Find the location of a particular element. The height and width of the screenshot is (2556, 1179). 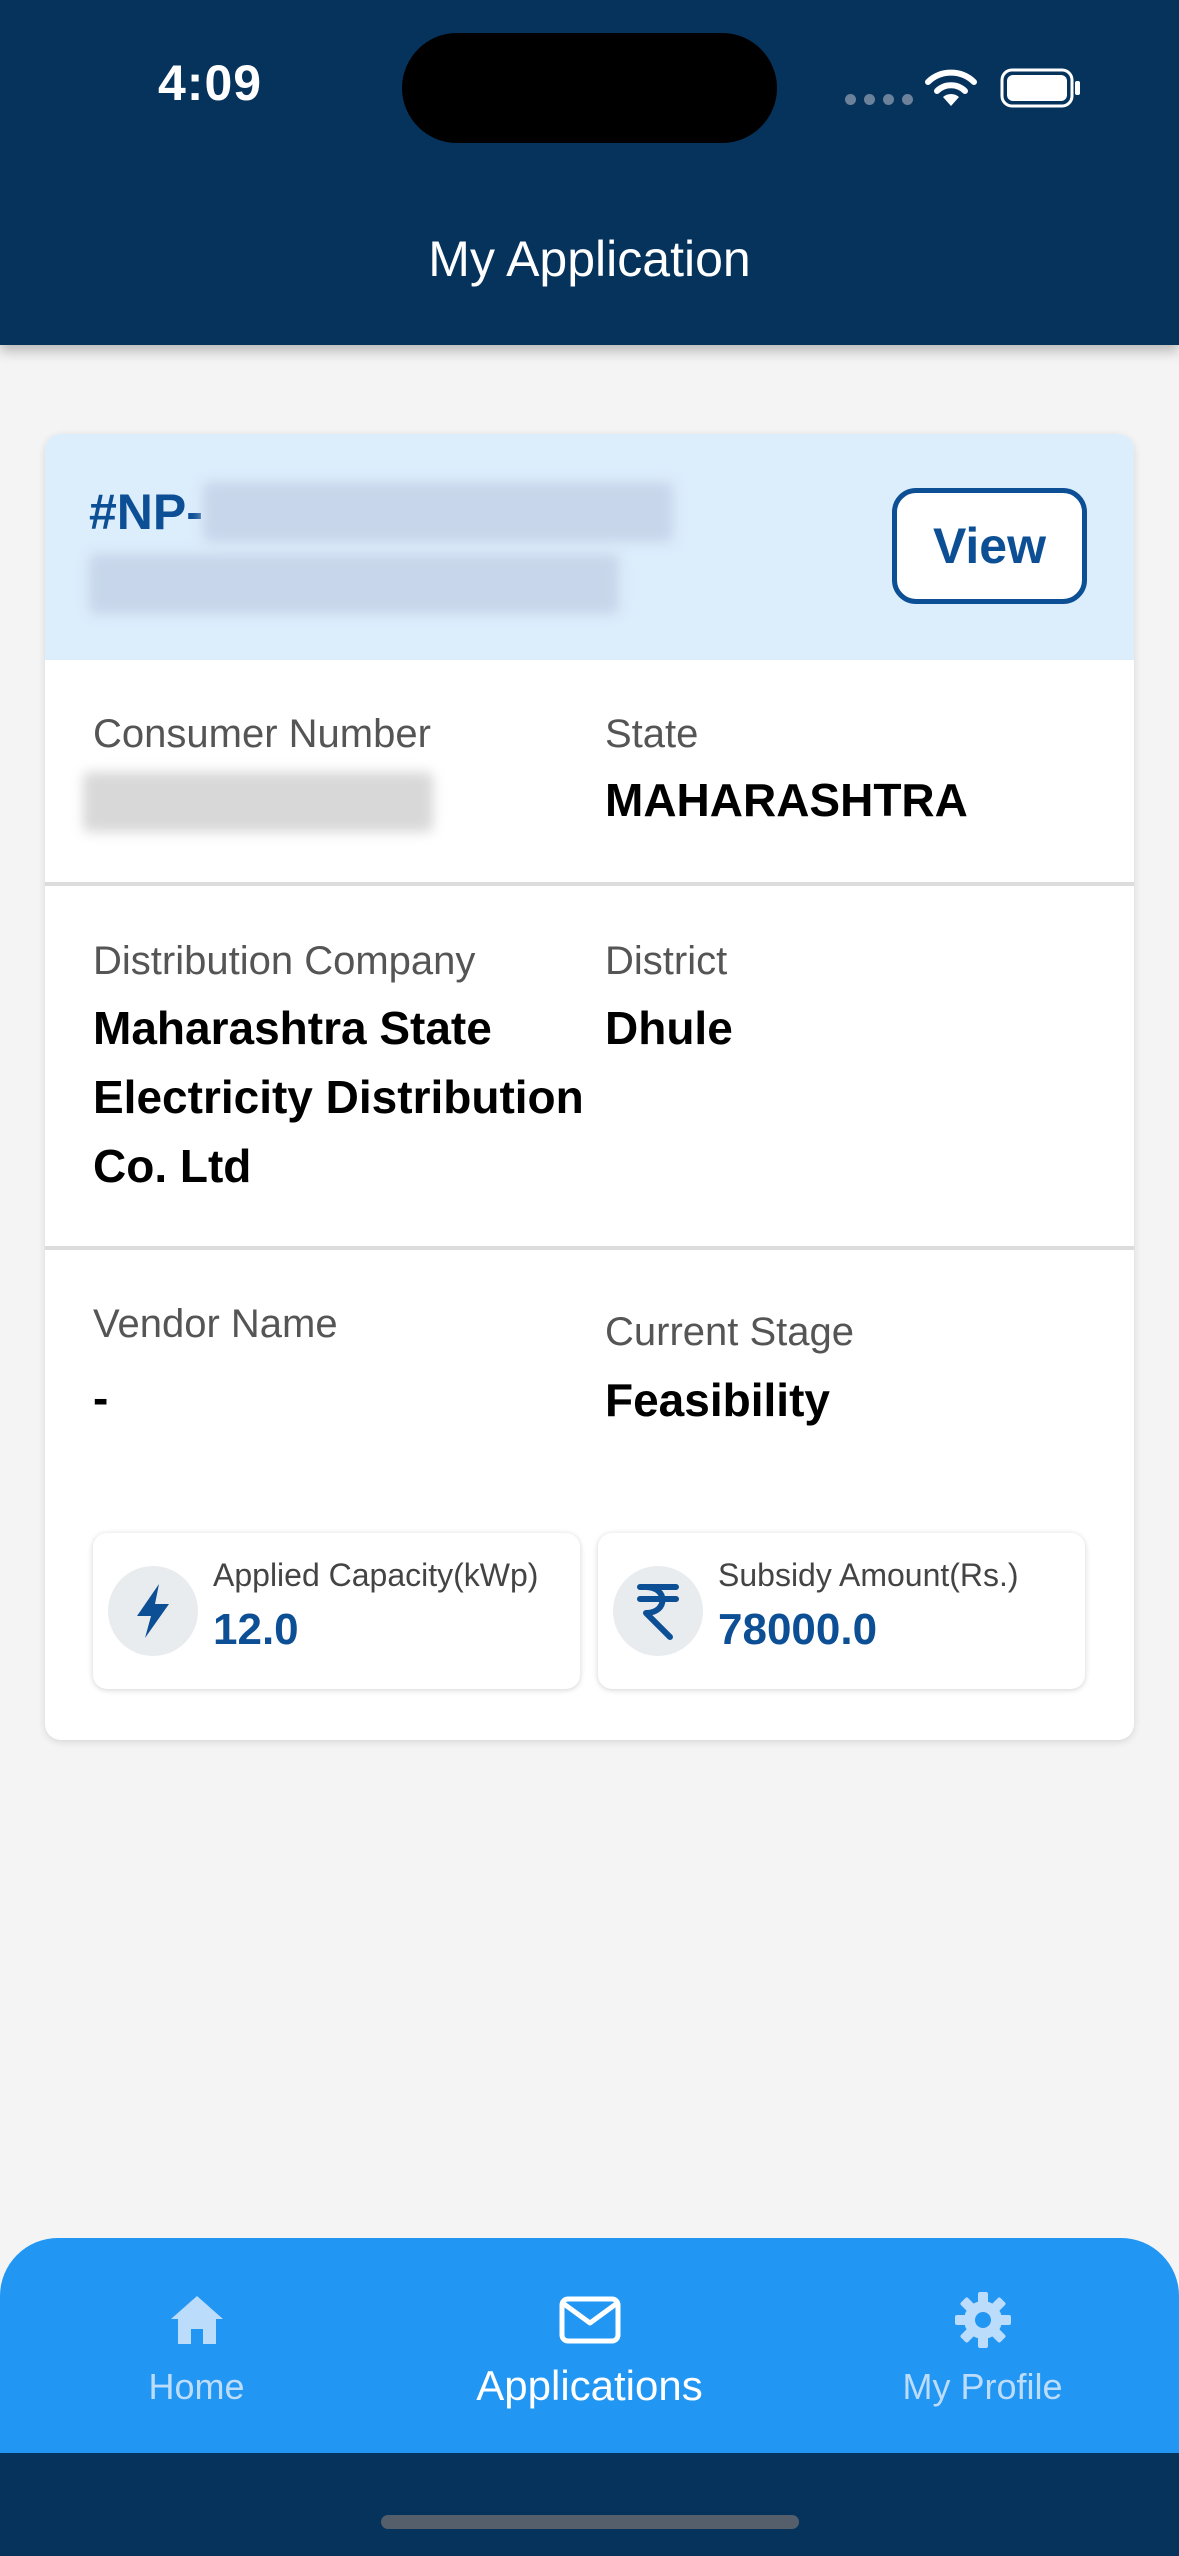

distribution-company-label: Distribution Company is located at coordinates (284, 961).